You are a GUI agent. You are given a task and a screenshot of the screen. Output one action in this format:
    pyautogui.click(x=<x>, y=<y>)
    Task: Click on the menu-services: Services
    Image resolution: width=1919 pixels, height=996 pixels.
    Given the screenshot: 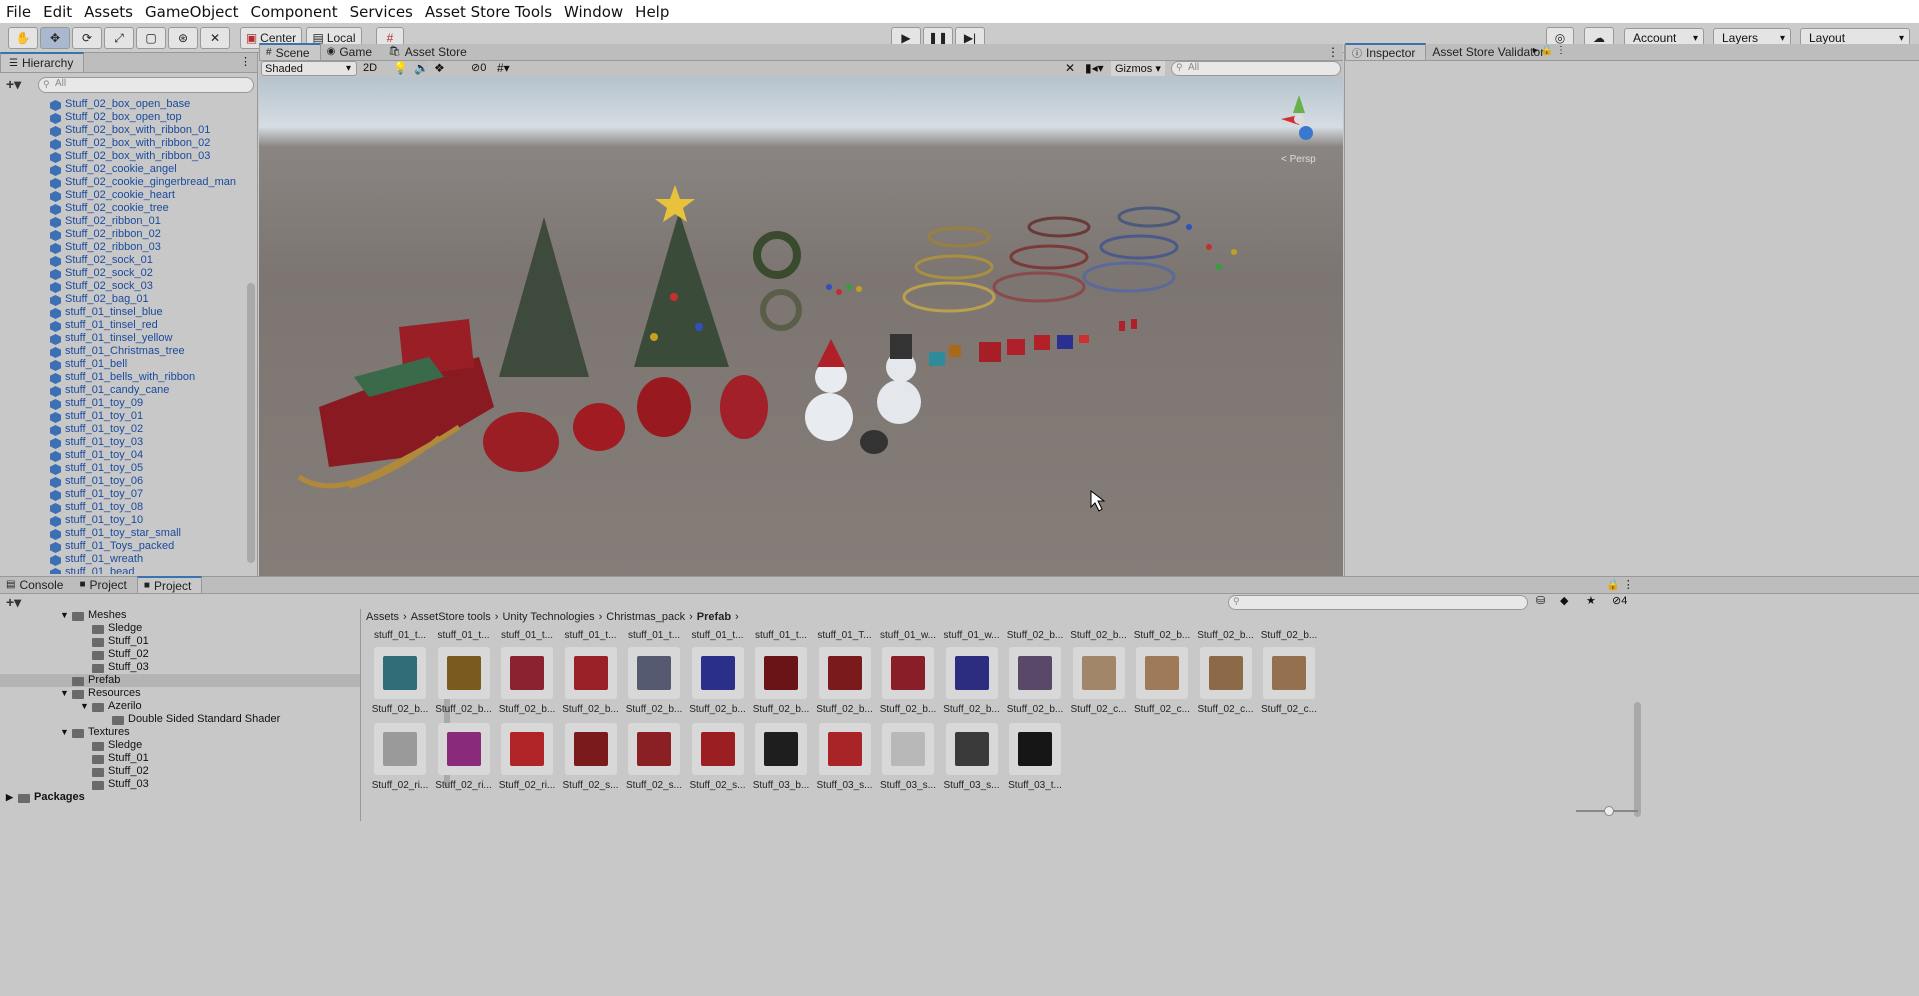 What is the action you would take?
    pyautogui.click(x=381, y=12)
    